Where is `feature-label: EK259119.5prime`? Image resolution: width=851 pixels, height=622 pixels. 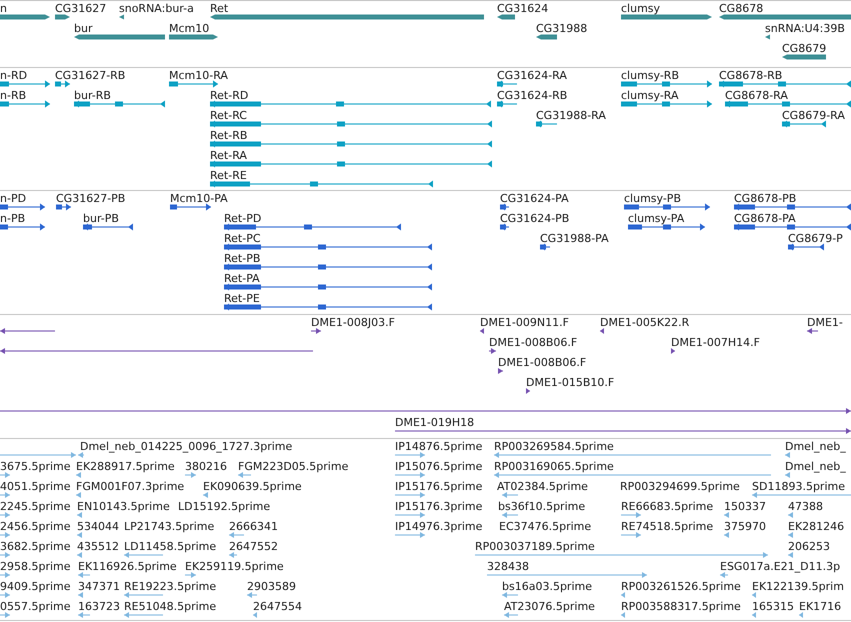
feature-label: EK259119.5prime is located at coordinates (234, 567).